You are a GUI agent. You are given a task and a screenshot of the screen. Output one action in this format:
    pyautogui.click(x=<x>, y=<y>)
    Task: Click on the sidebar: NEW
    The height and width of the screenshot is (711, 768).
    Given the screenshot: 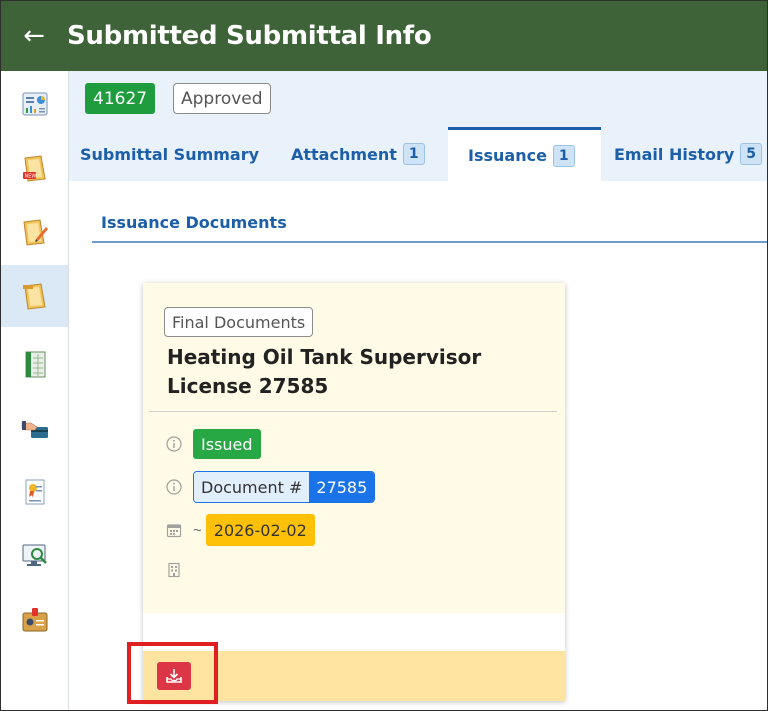 What is the action you would take?
    pyautogui.click(x=35, y=390)
    